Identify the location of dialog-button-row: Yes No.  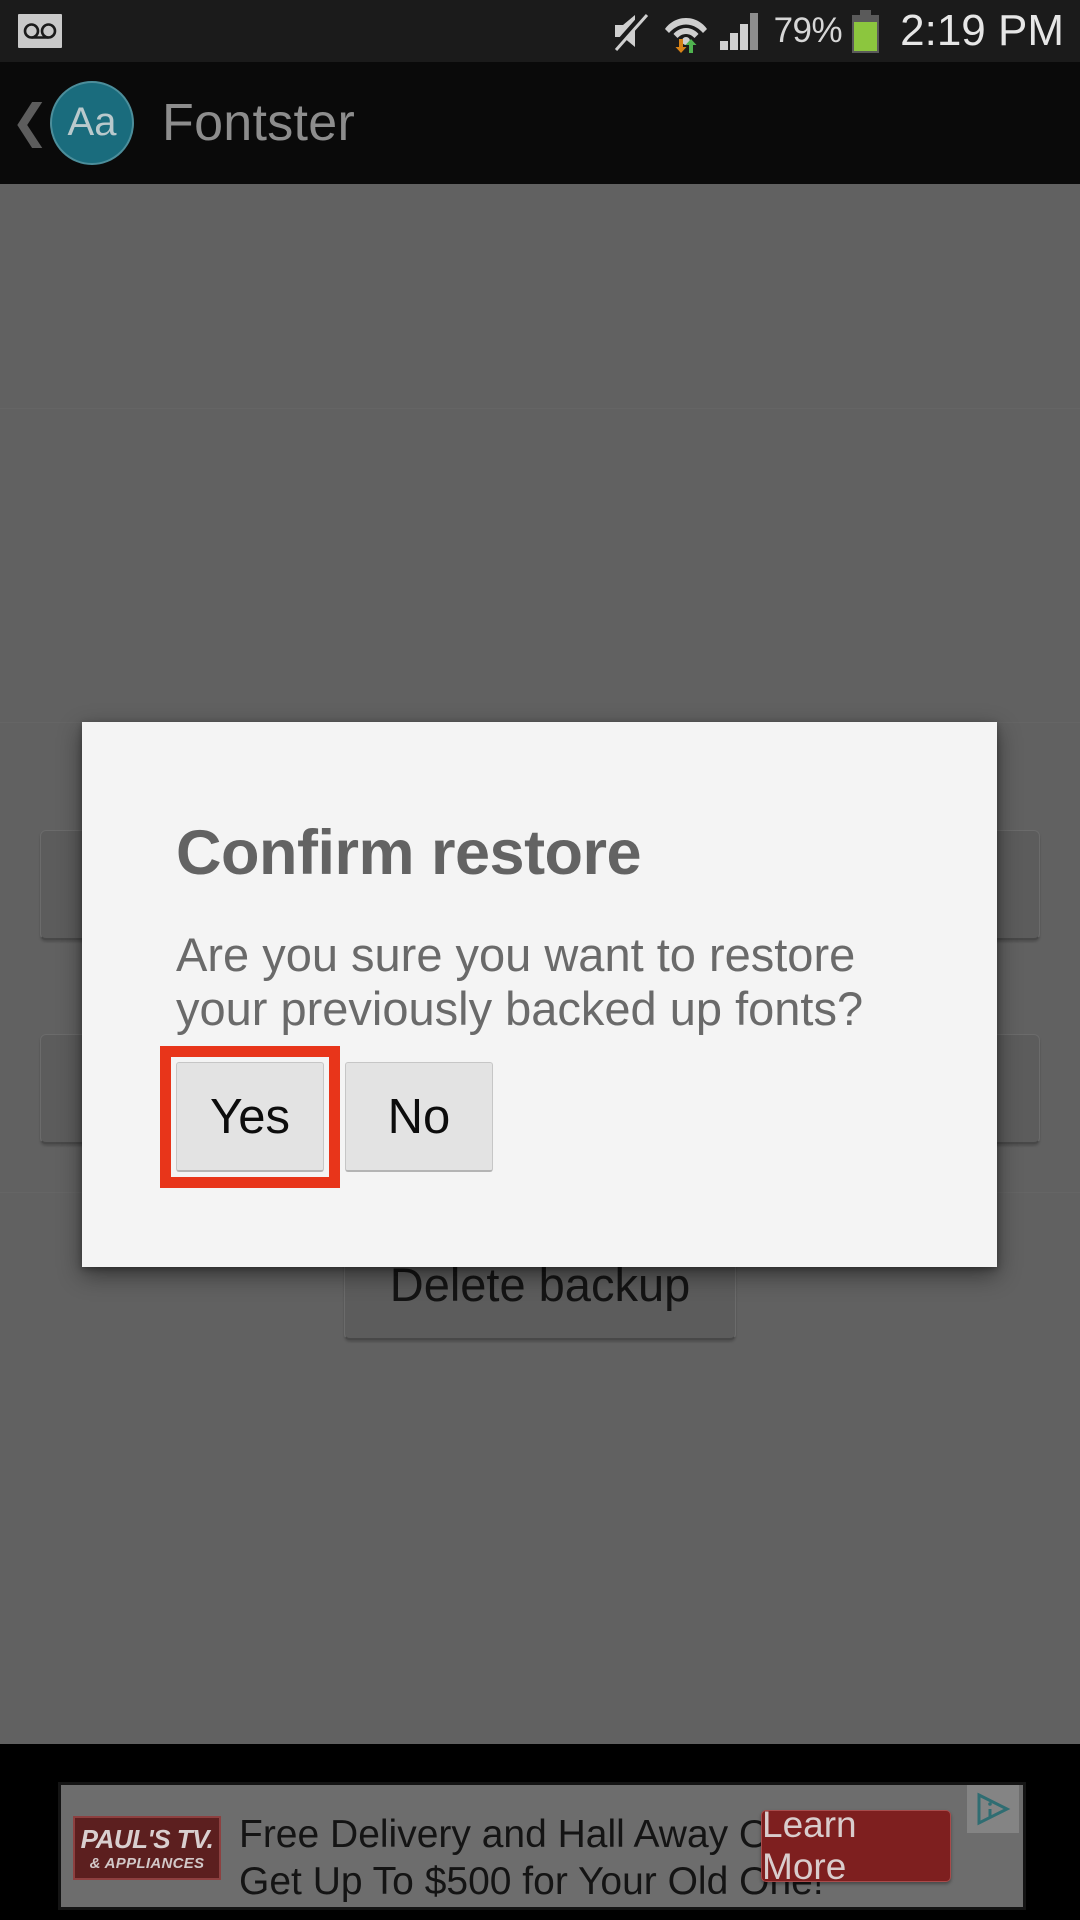
(326, 1117).